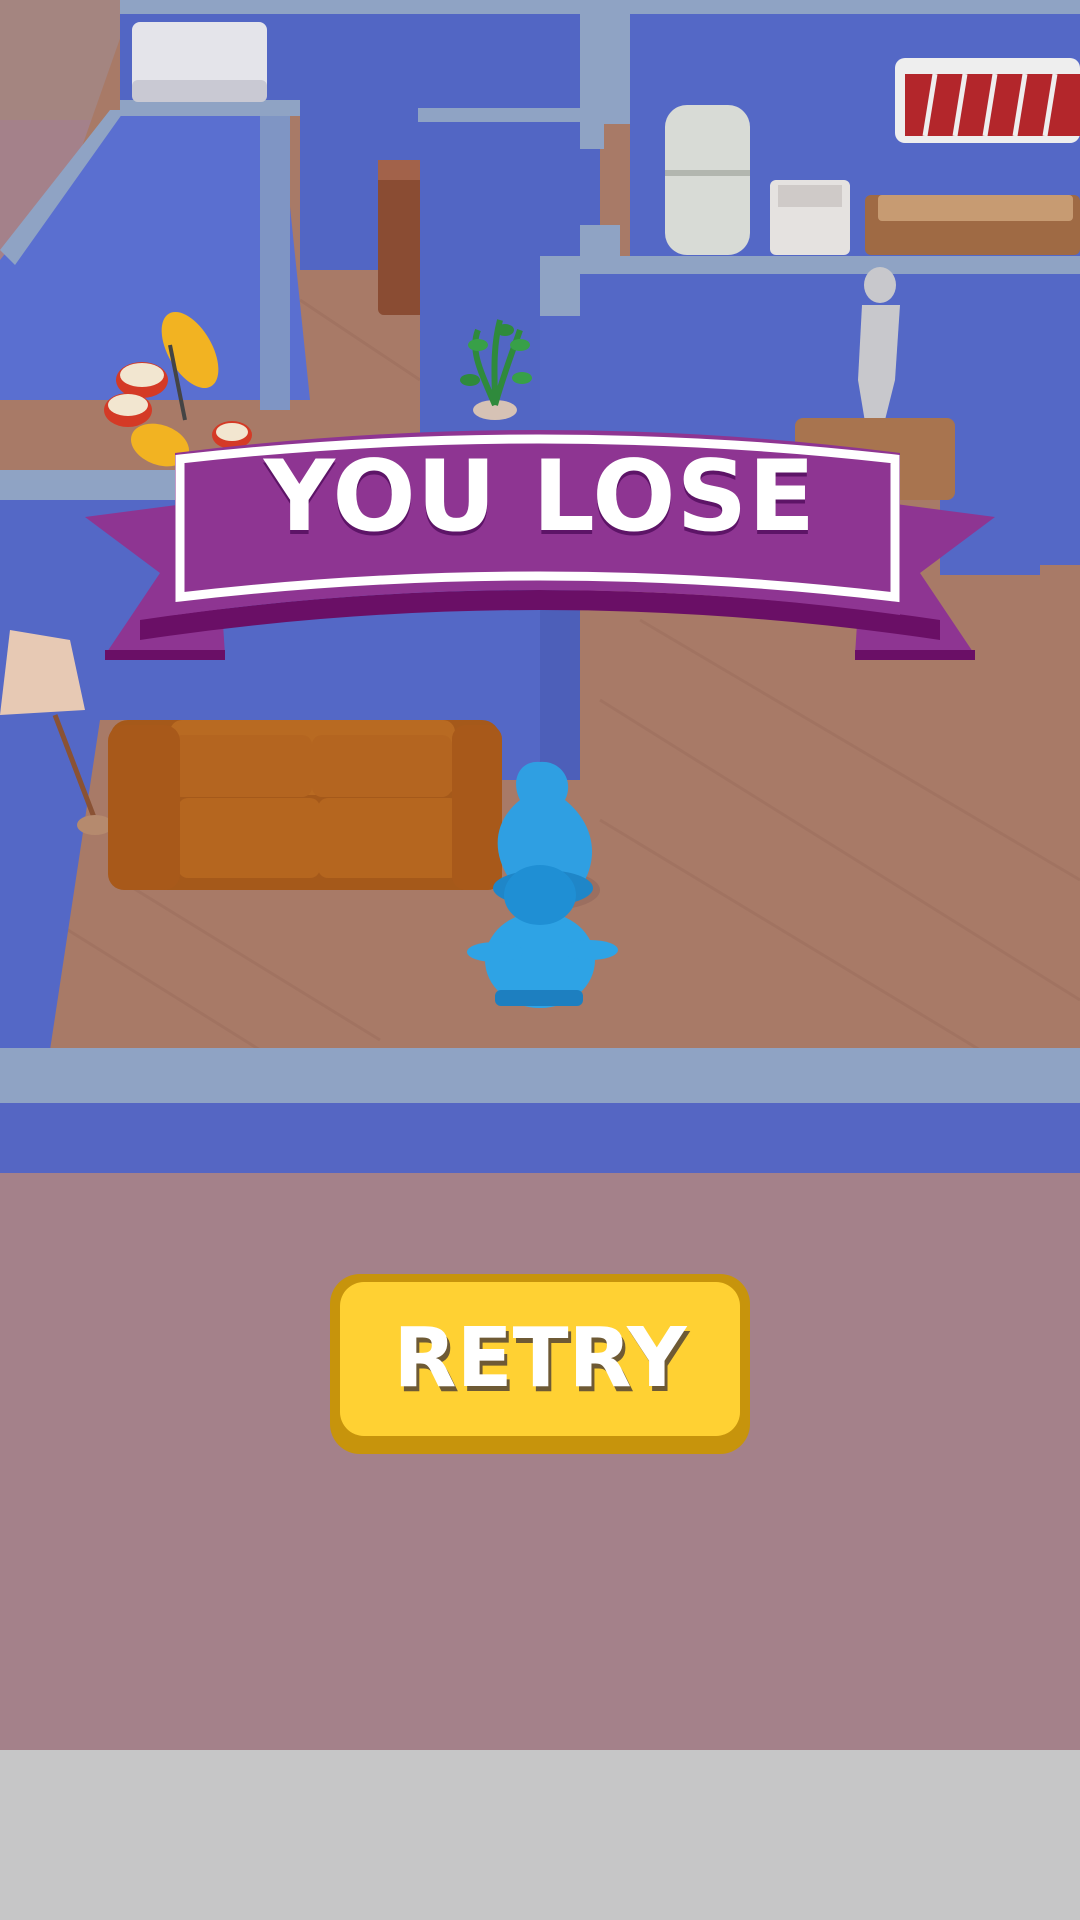  What do you see at coordinates (707, 180) in the screenshot?
I see `fridge-icon` at bounding box center [707, 180].